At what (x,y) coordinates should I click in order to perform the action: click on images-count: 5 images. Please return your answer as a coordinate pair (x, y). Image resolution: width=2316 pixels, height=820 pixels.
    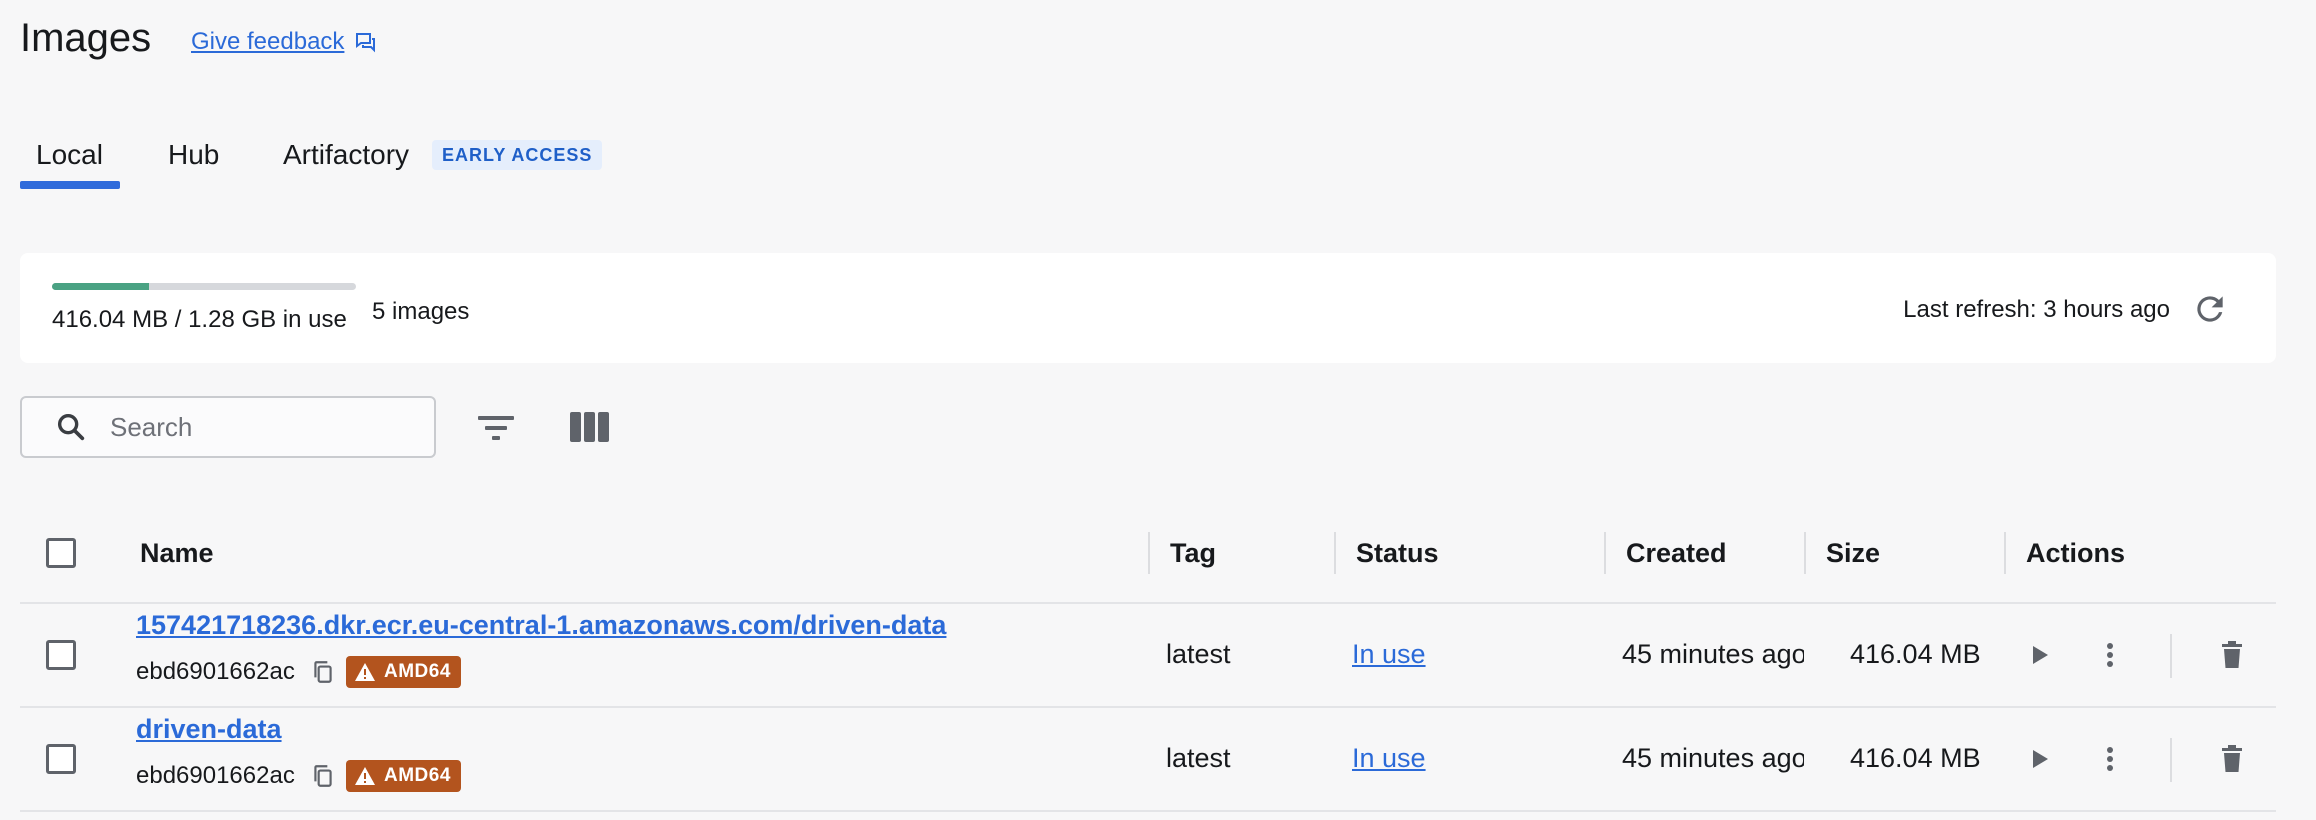
    Looking at the image, I should click on (421, 311).